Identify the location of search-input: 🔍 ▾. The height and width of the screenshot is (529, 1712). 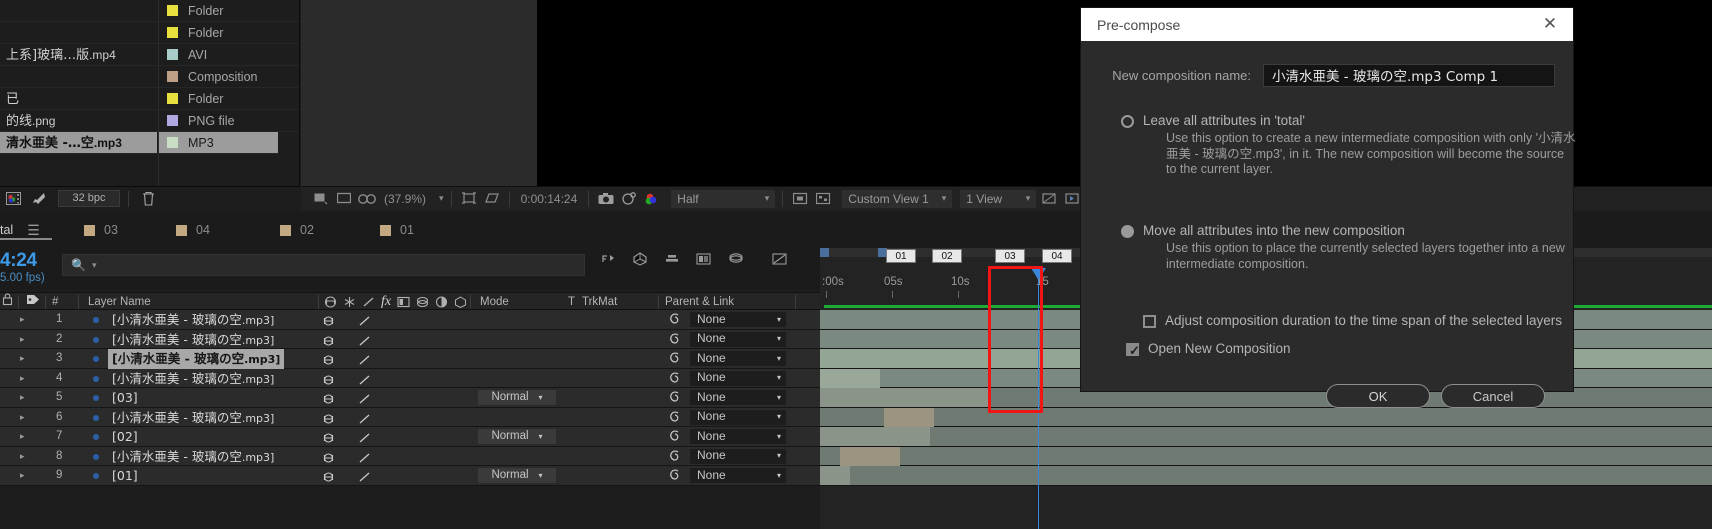
(323, 265).